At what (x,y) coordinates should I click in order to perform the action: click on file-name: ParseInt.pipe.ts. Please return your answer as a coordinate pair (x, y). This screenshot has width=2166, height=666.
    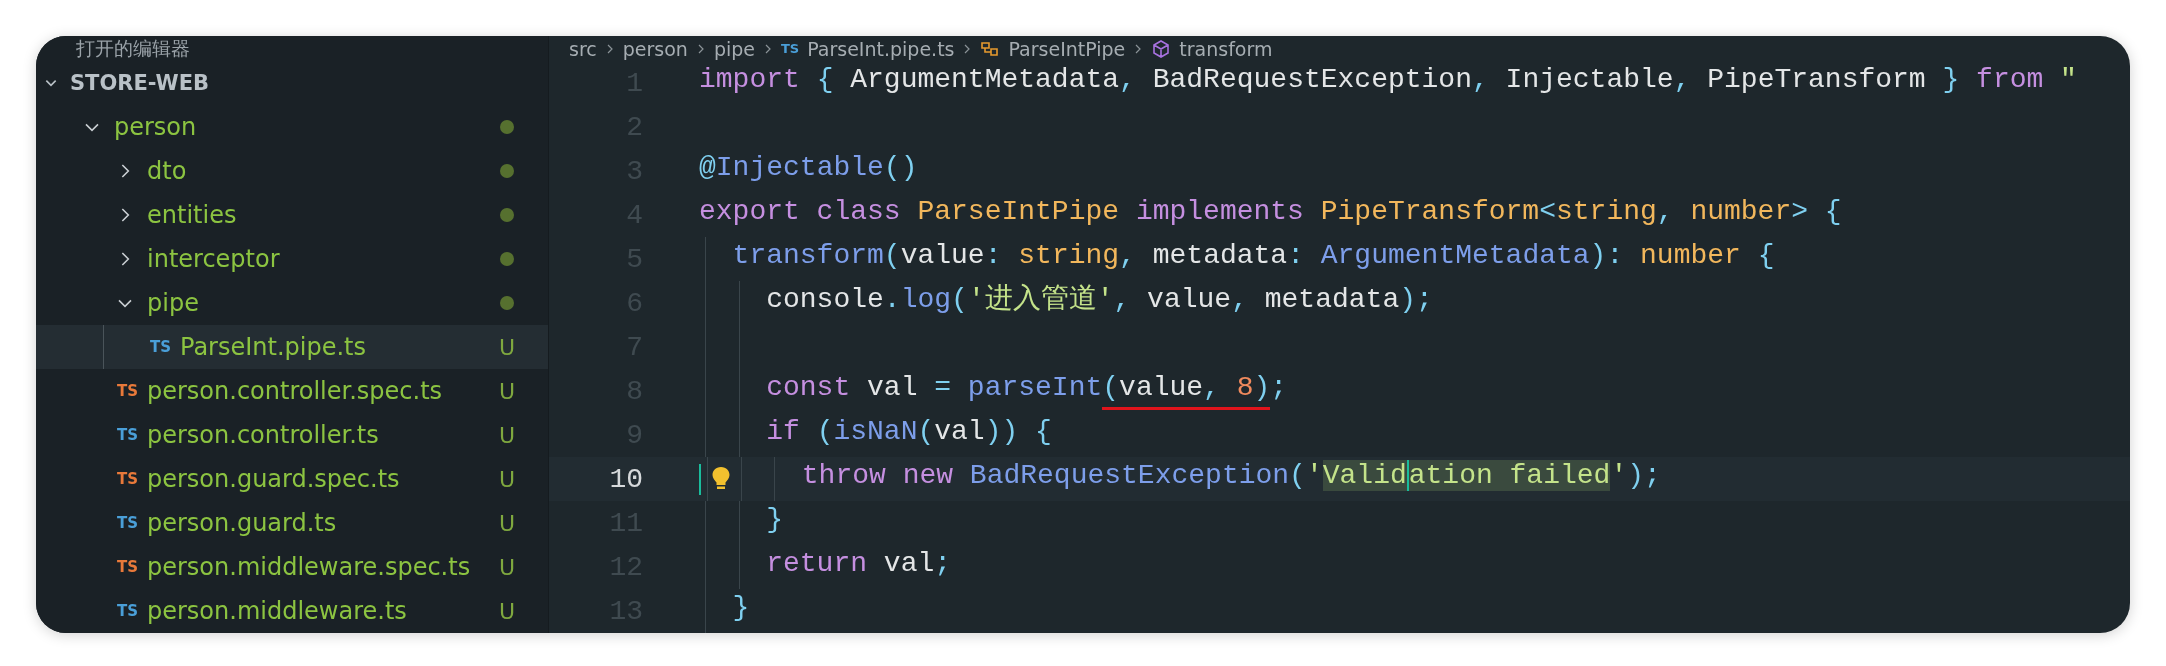
    Looking at the image, I should click on (273, 347).